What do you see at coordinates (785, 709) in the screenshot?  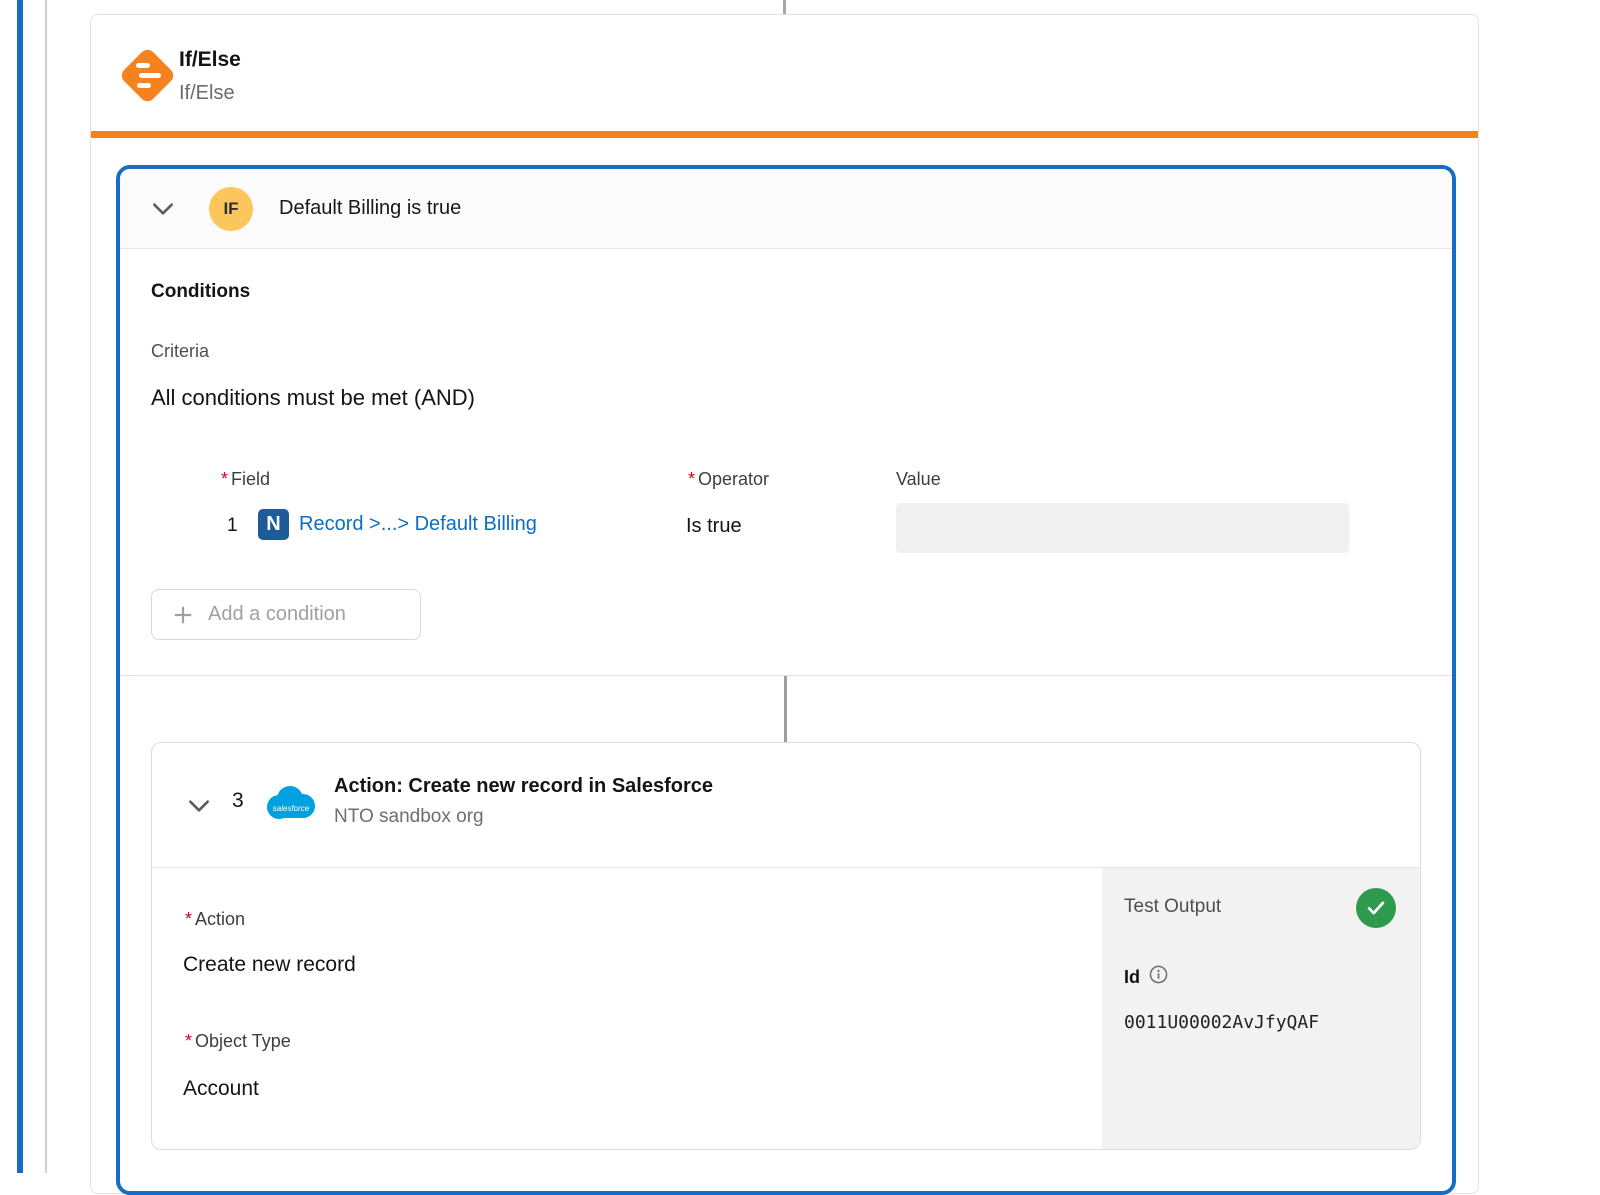 I see `branch-connector` at bounding box center [785, 709].